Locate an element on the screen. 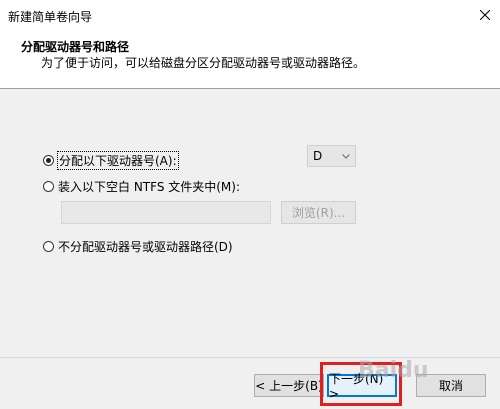 Image resolution: width=500 pixels, height=409 pixels. wizard-header: 分配驱动器号和路径 为了便于访问，可以给磁盘分区分配驱动器号或驱动器路径。 is located at coordinates (250, 59).